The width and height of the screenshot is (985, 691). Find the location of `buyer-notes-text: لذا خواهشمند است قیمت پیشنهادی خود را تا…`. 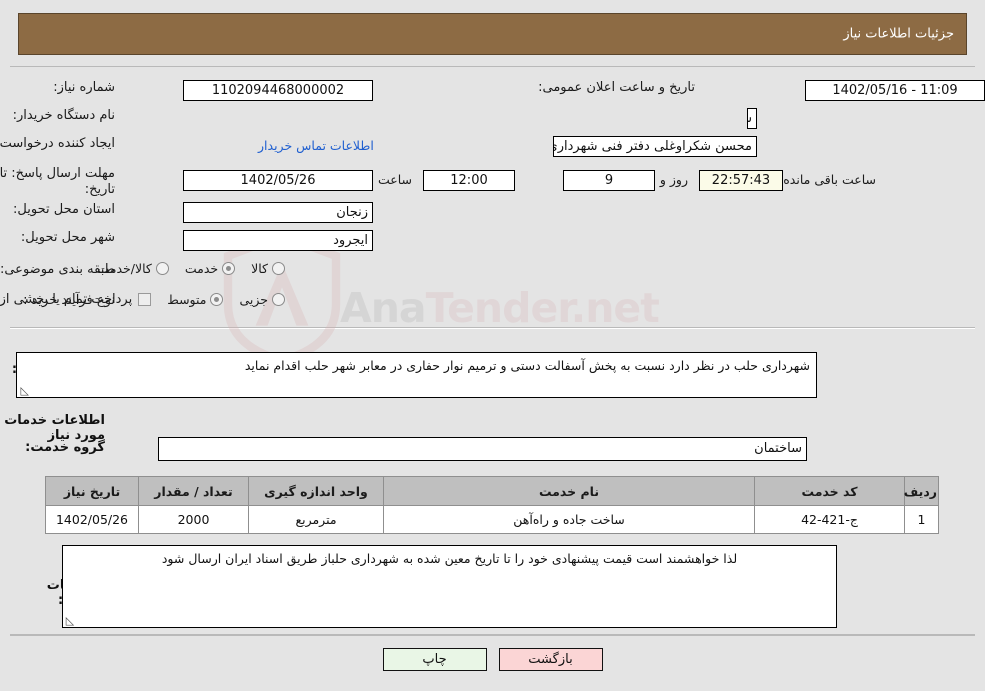

buyer-notes-text: لذا خواهشمند است قیمت پیشنهادی خود را تا… is located at coordinates (449, 558).